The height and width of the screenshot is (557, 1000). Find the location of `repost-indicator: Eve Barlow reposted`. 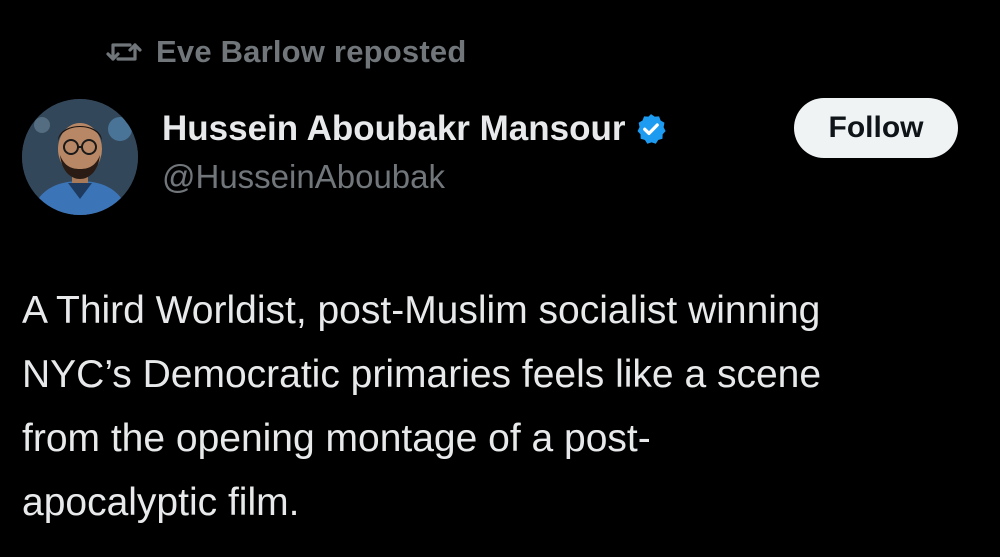

repost-indicator: Eve Barlow reposted is located at coordinates (285, 52).